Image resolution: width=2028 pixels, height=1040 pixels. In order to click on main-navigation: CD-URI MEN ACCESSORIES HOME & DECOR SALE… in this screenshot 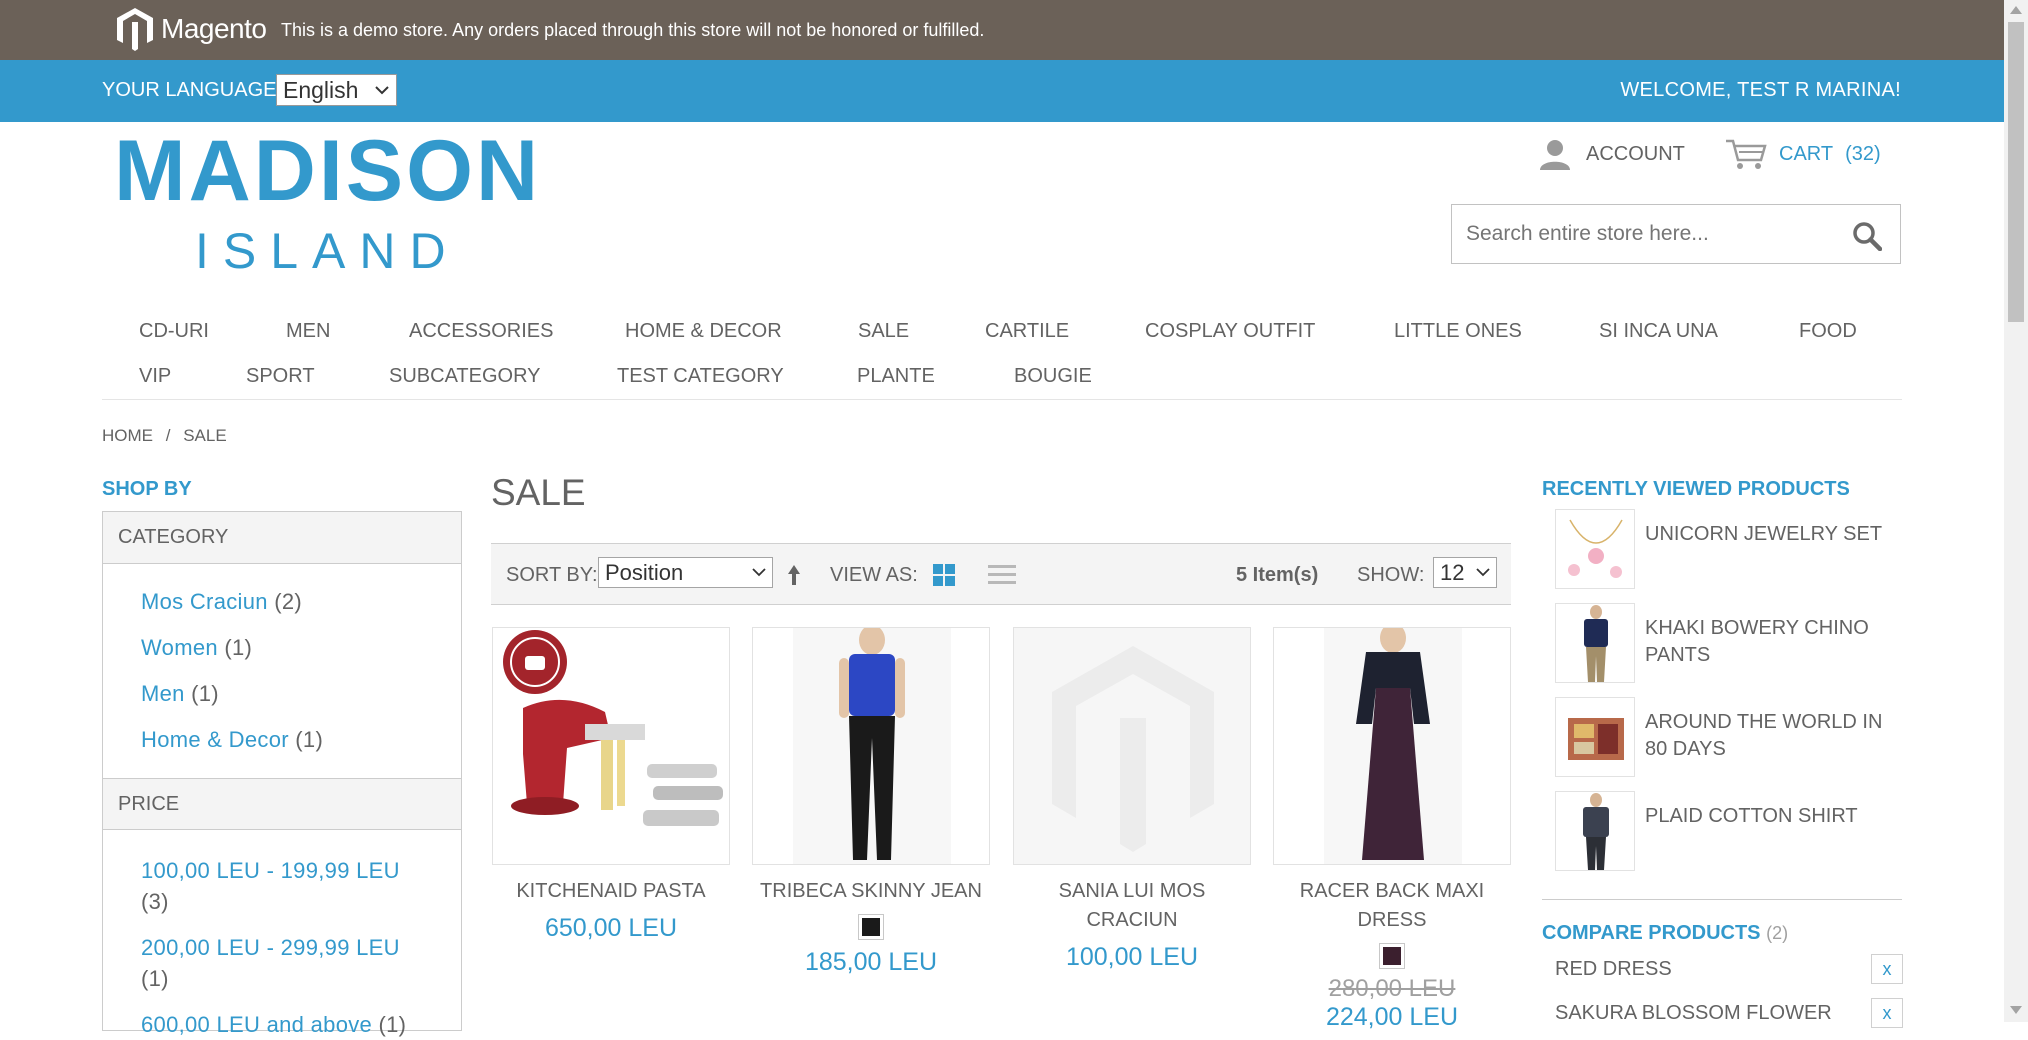, I will do `click(1002, 355)`.